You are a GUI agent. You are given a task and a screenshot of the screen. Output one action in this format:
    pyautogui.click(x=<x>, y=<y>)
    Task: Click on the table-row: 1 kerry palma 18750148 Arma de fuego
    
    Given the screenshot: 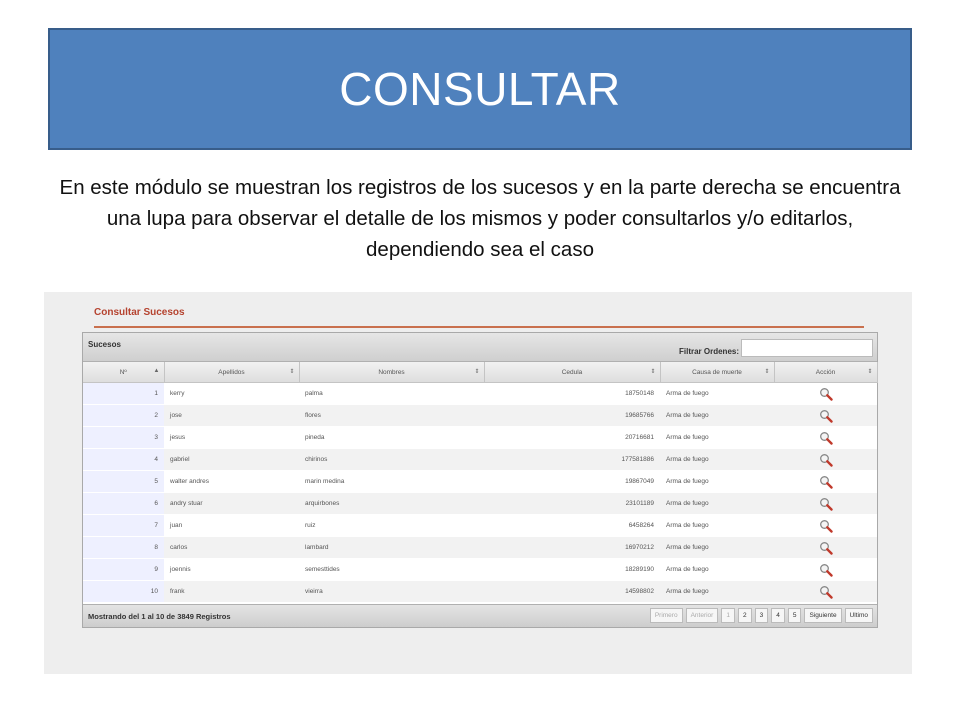 What is the action you would take?
    pyautogui.click(x=480, y=393)
    